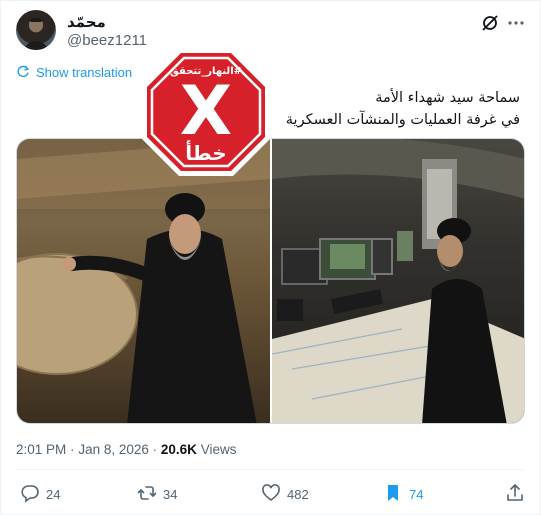  I want to click on reply-button: 24, so click(40, 494).